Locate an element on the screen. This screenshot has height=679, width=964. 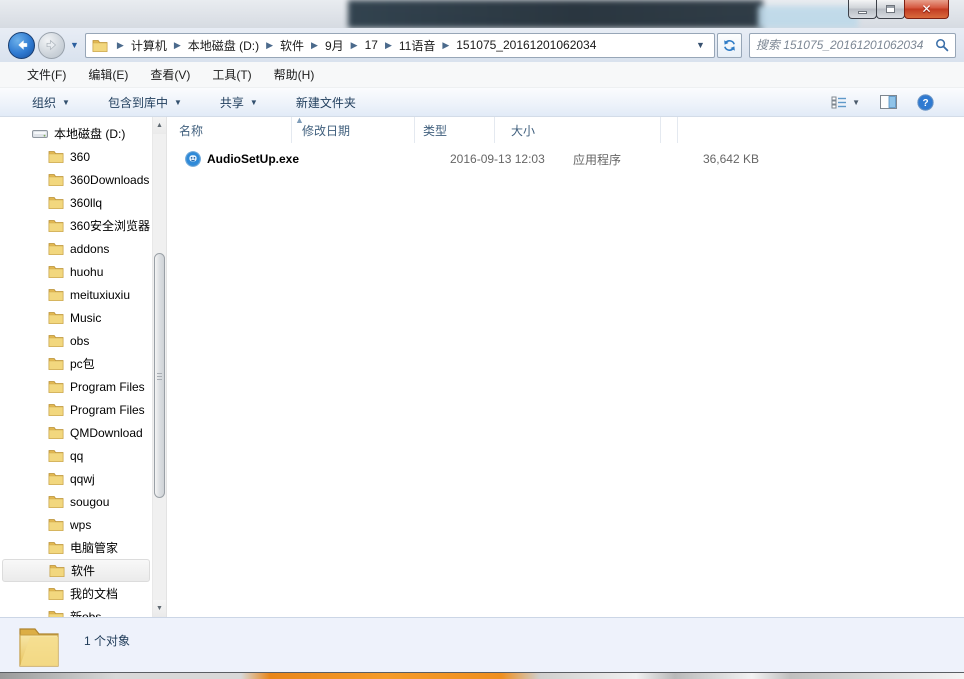
tree-item: 软件 is located at coordinates (76, 570).